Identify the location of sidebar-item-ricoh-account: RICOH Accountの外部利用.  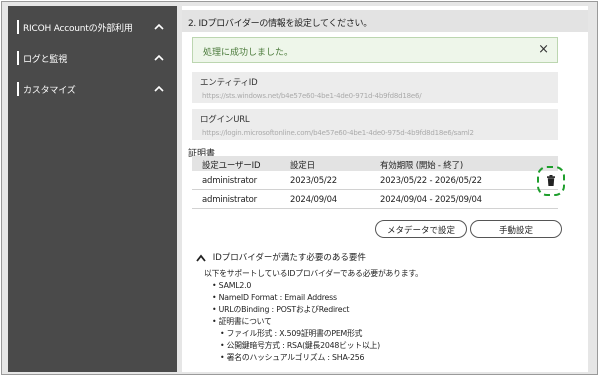
(92, 28).